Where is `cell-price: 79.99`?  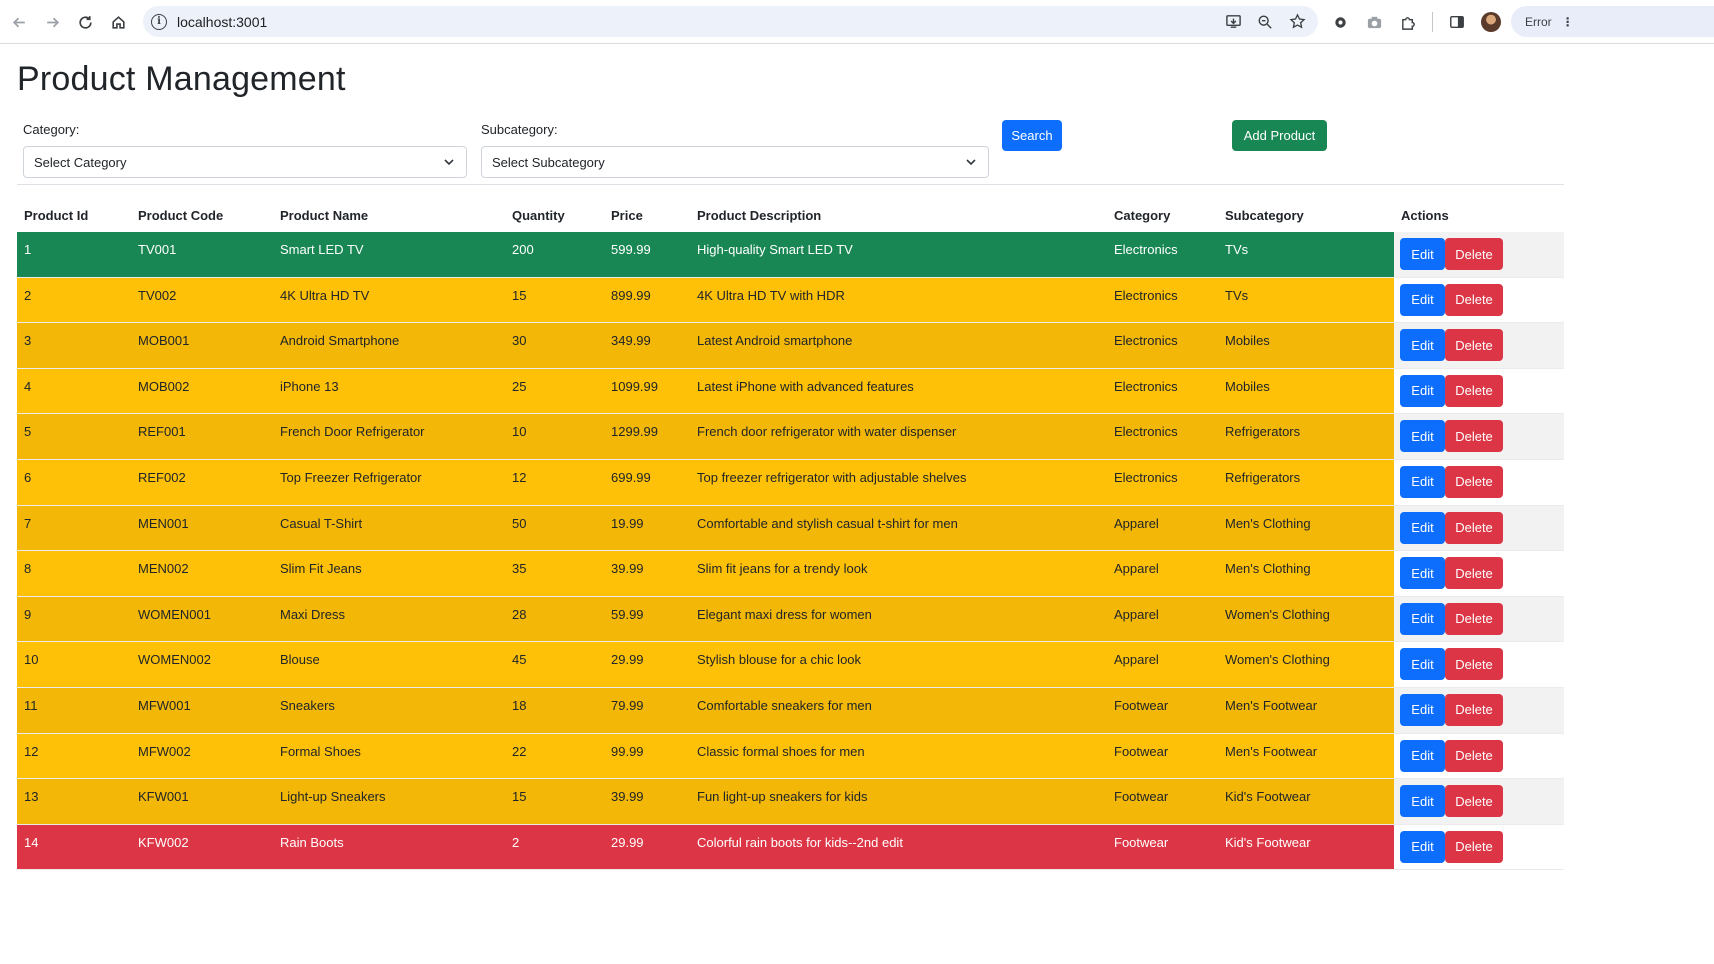 cell-price: 79.99 is located at coordinates (627, 705).